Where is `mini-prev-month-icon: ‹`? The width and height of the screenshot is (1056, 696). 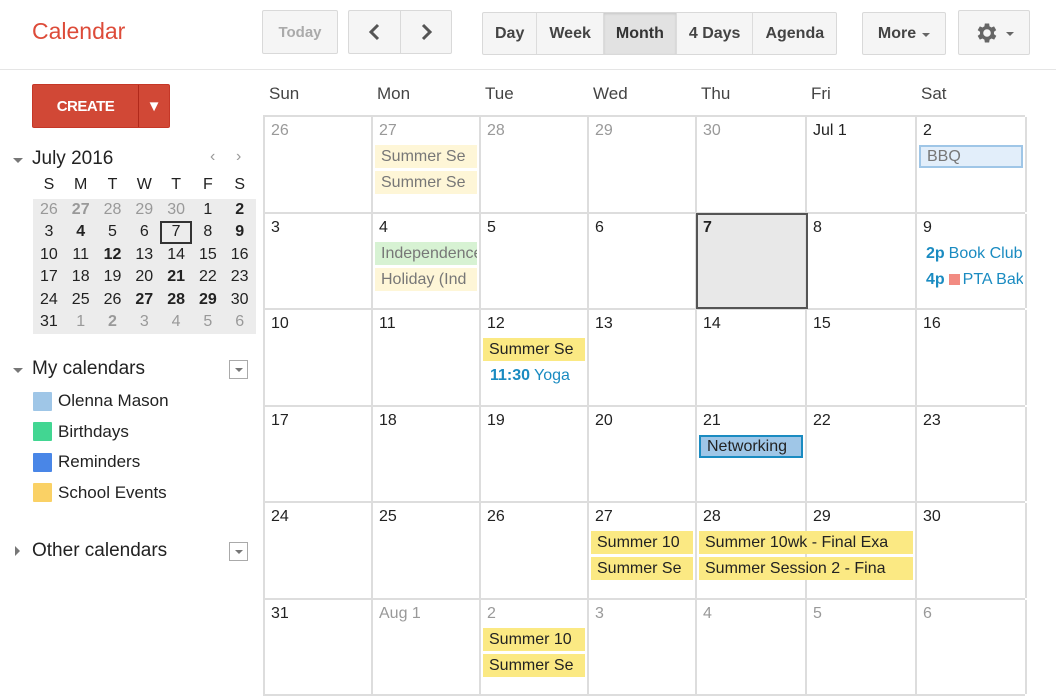 mini-prev-month-icon: ‹ is located at coordinates (212, 157).